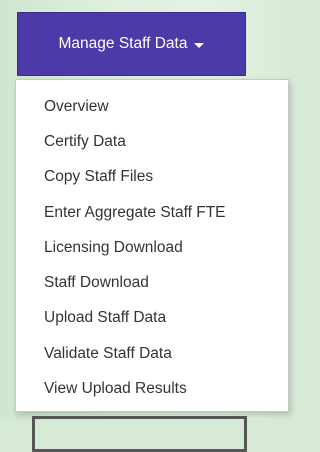 This screenshot has width=320, height=452. What do you see at coordinates (139, 434) in the screenshot?
I see `highlight-box-validate-staff-data` at bounding box center [139, 434].